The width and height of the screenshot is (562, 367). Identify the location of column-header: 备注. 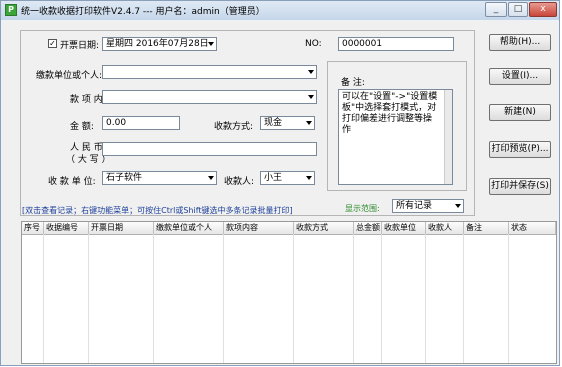
(486, 228).